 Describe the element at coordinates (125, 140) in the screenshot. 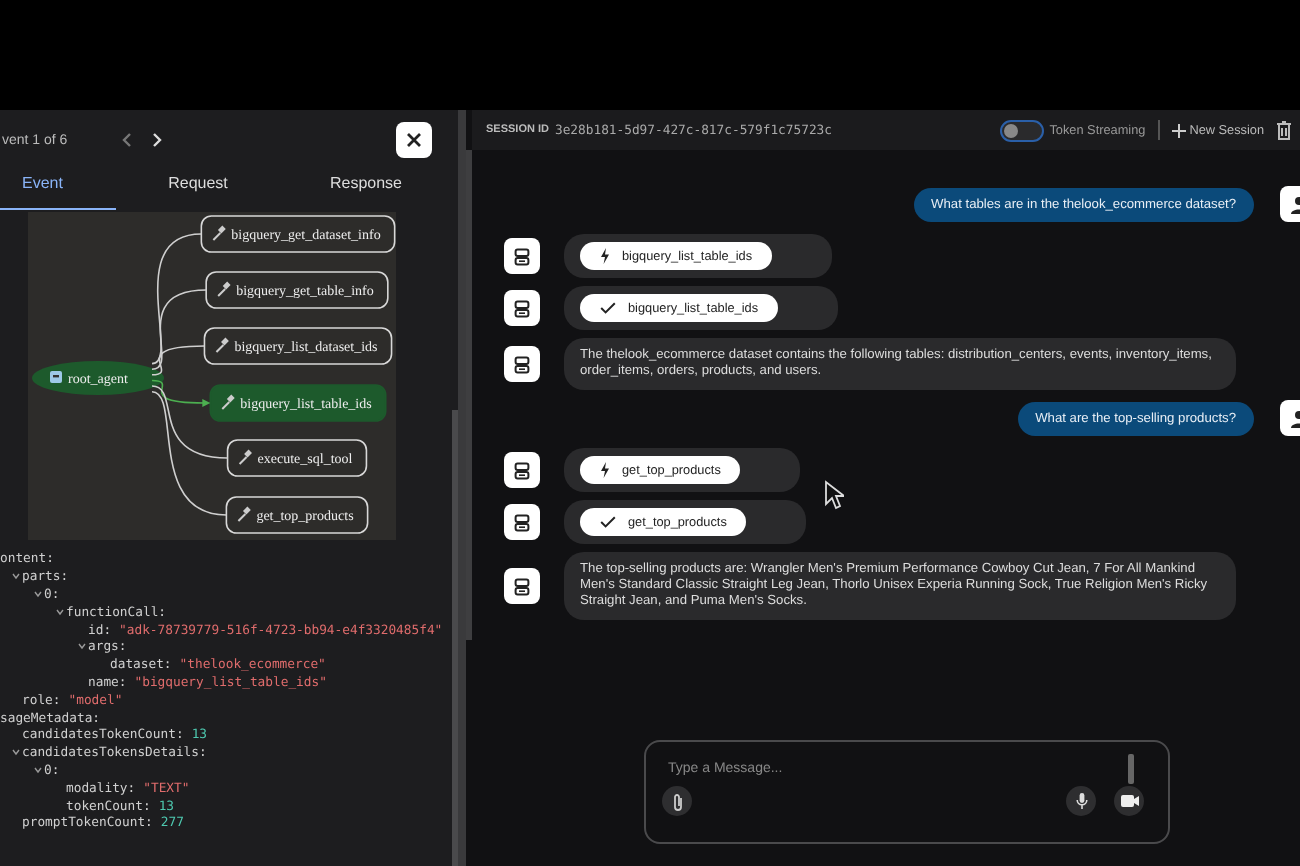

I see `chevron-left-icon` at that location.